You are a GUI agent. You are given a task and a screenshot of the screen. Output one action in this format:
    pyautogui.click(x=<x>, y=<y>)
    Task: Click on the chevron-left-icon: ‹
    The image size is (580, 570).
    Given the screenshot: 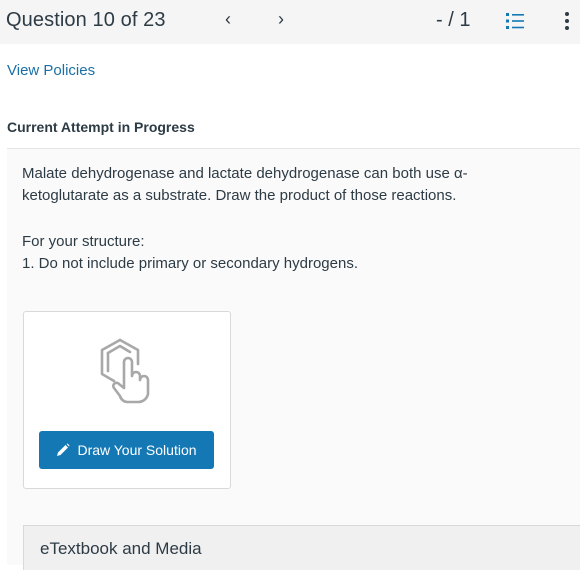 What is the action you would take?
    pyautogui.click(x=228, y=19)
    